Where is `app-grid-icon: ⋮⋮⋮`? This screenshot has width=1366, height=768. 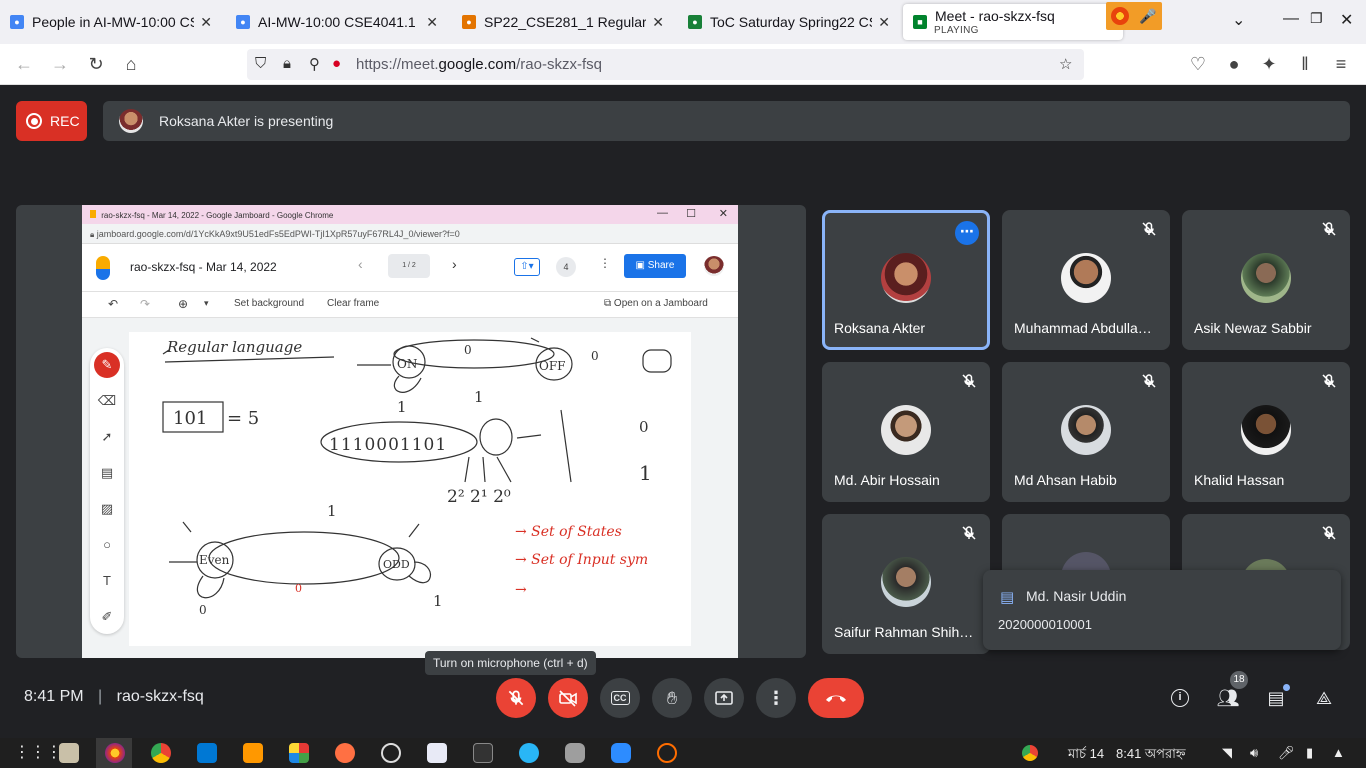 app-grid-icon: ⋮⋮⋮ is located at coordinates (38, 752).